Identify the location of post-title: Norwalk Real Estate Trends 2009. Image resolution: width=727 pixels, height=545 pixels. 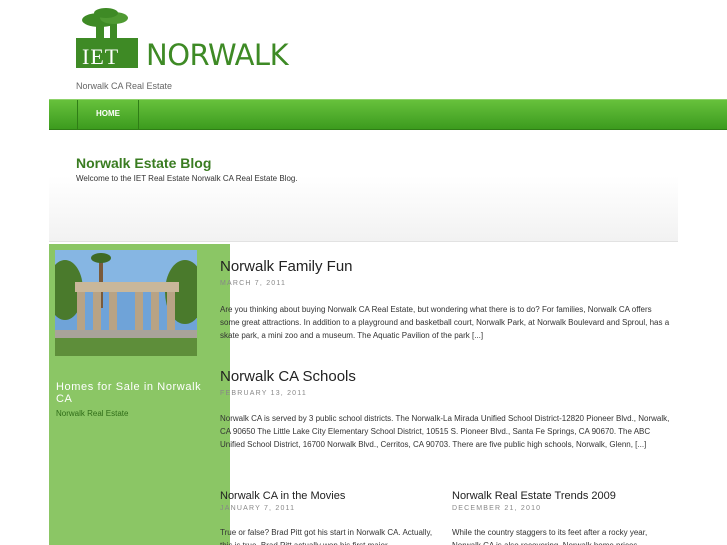
(534, 496).